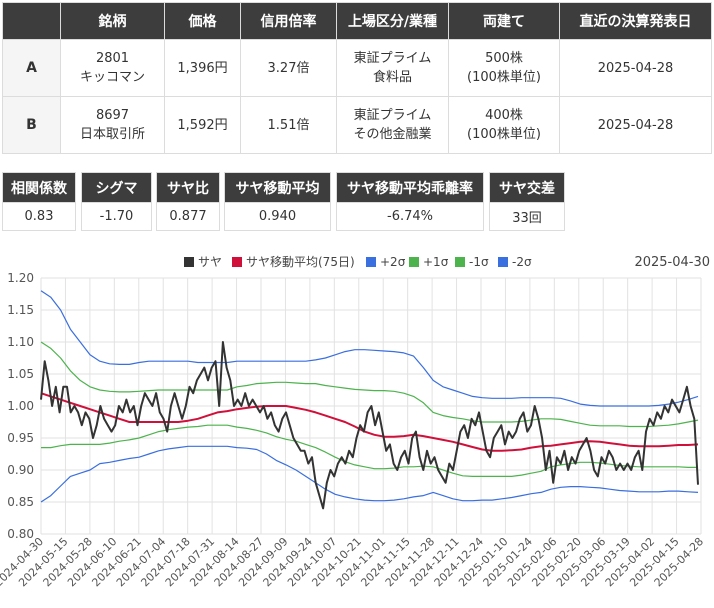  What do you see at coordinates (436, 262) in the screenshot?
I see `legend-label: +1σ` at bounding box center [436, 262].